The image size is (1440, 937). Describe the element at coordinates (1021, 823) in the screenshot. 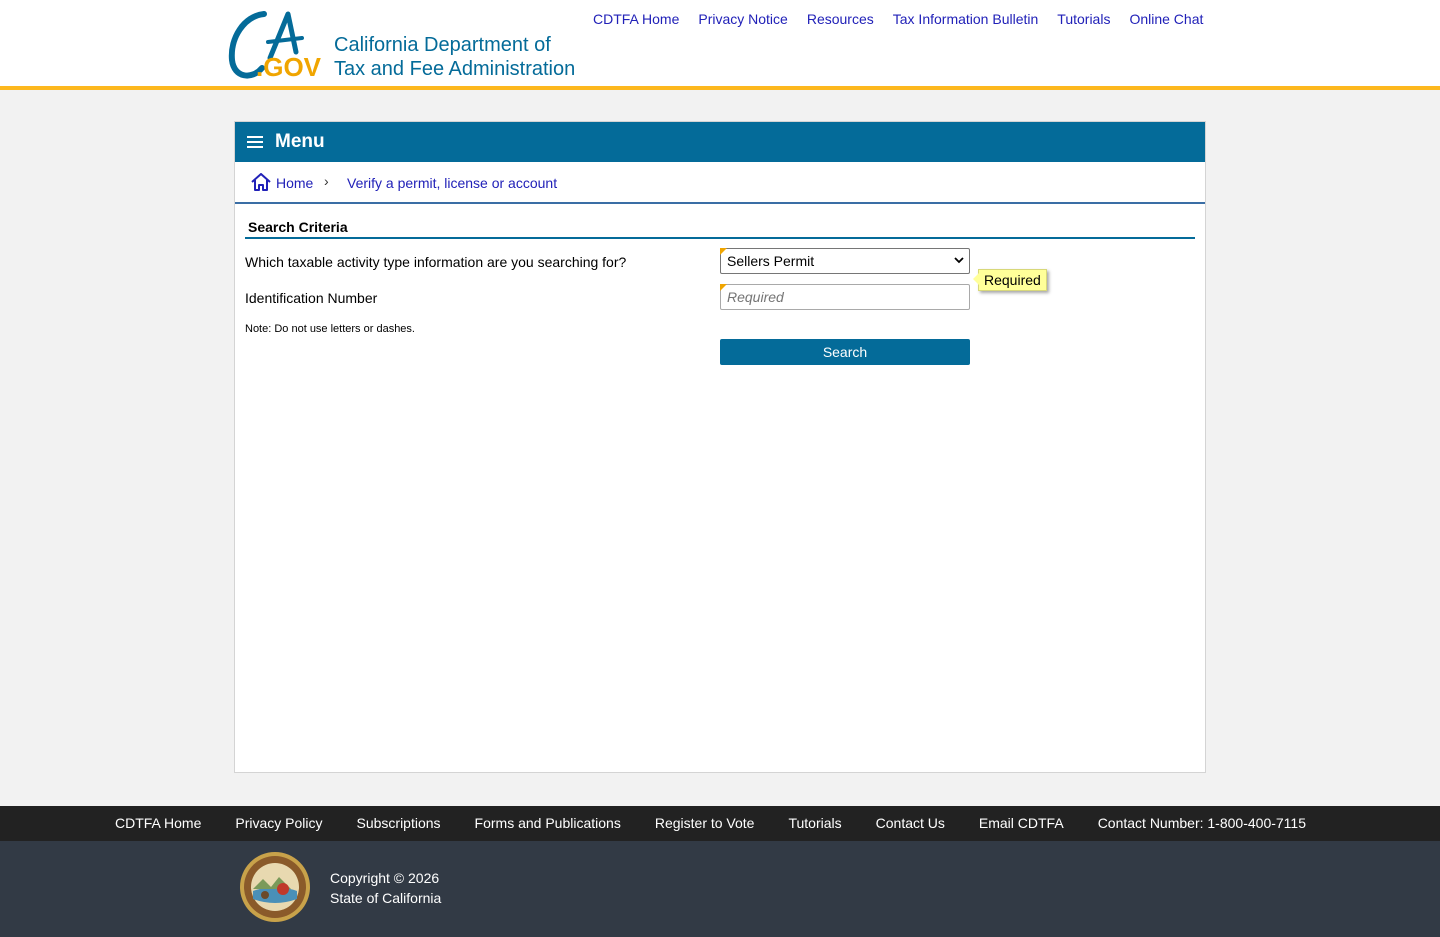

I see `footer-link-email-cdtfa: Email CDTFA` at that location.